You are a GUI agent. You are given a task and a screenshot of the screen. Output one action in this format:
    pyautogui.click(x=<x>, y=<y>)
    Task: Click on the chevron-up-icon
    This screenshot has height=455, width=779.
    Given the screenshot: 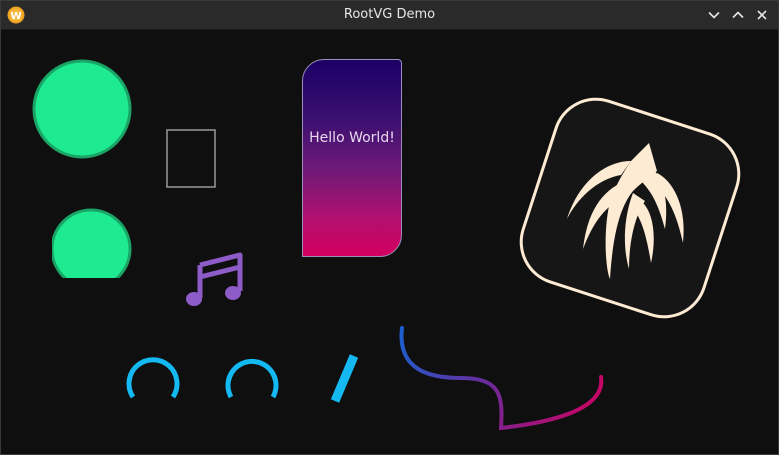 What is the action you would take?
    pyautogui.click(x=738, y=15)
    